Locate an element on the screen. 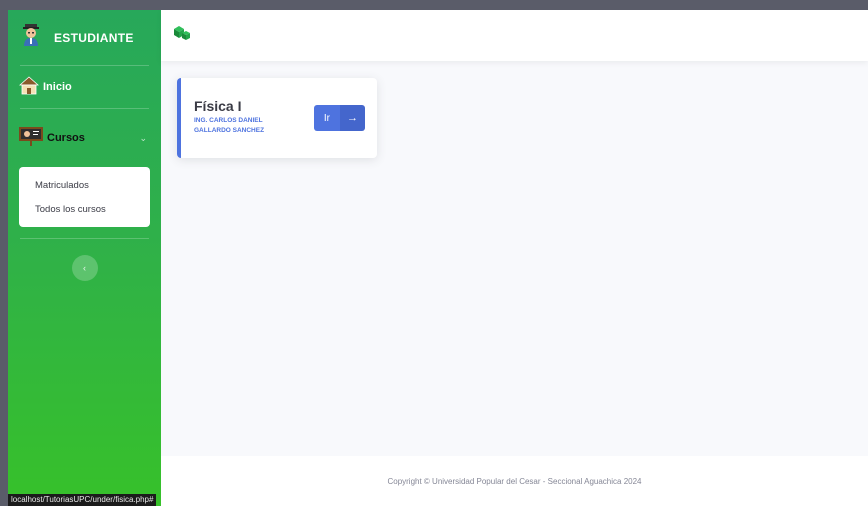 The image size is (868, 506). chevron-left-icon: ‹ is located at coordinates (84, 268).